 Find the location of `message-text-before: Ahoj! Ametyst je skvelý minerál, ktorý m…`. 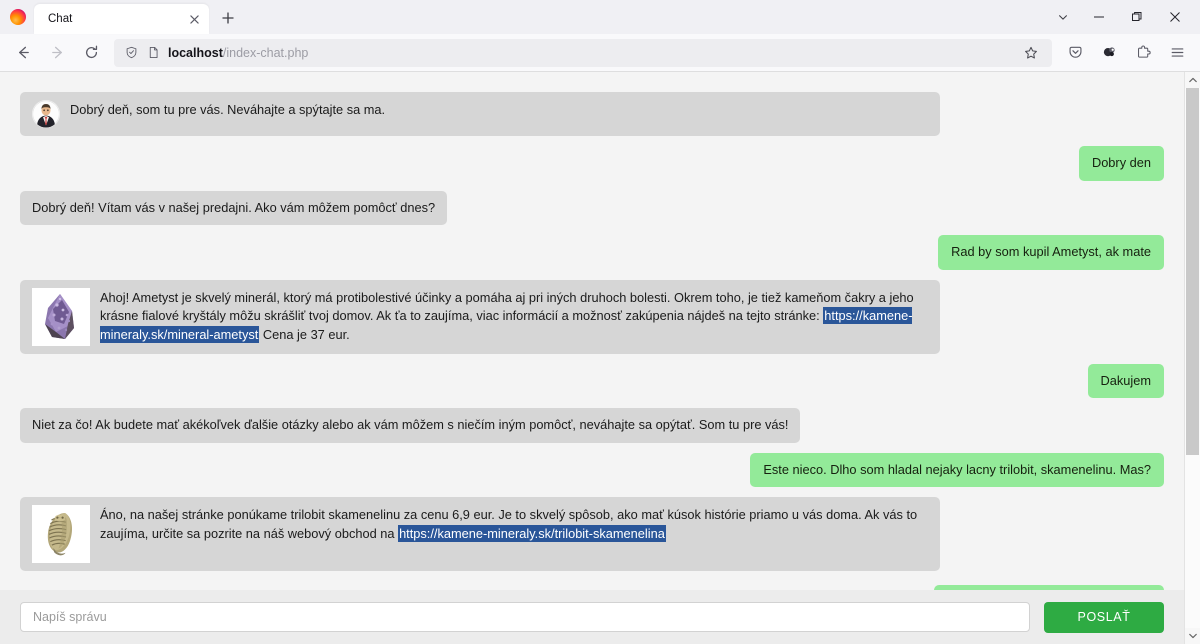

message-text-before: Ahoj! Ametyst je skvelý minerál, ktorý m… is located at coordinates (507, 306).